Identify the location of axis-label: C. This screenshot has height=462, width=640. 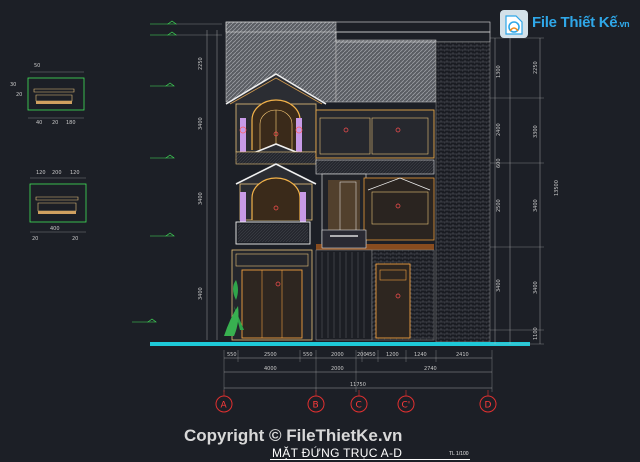
(359, 406).